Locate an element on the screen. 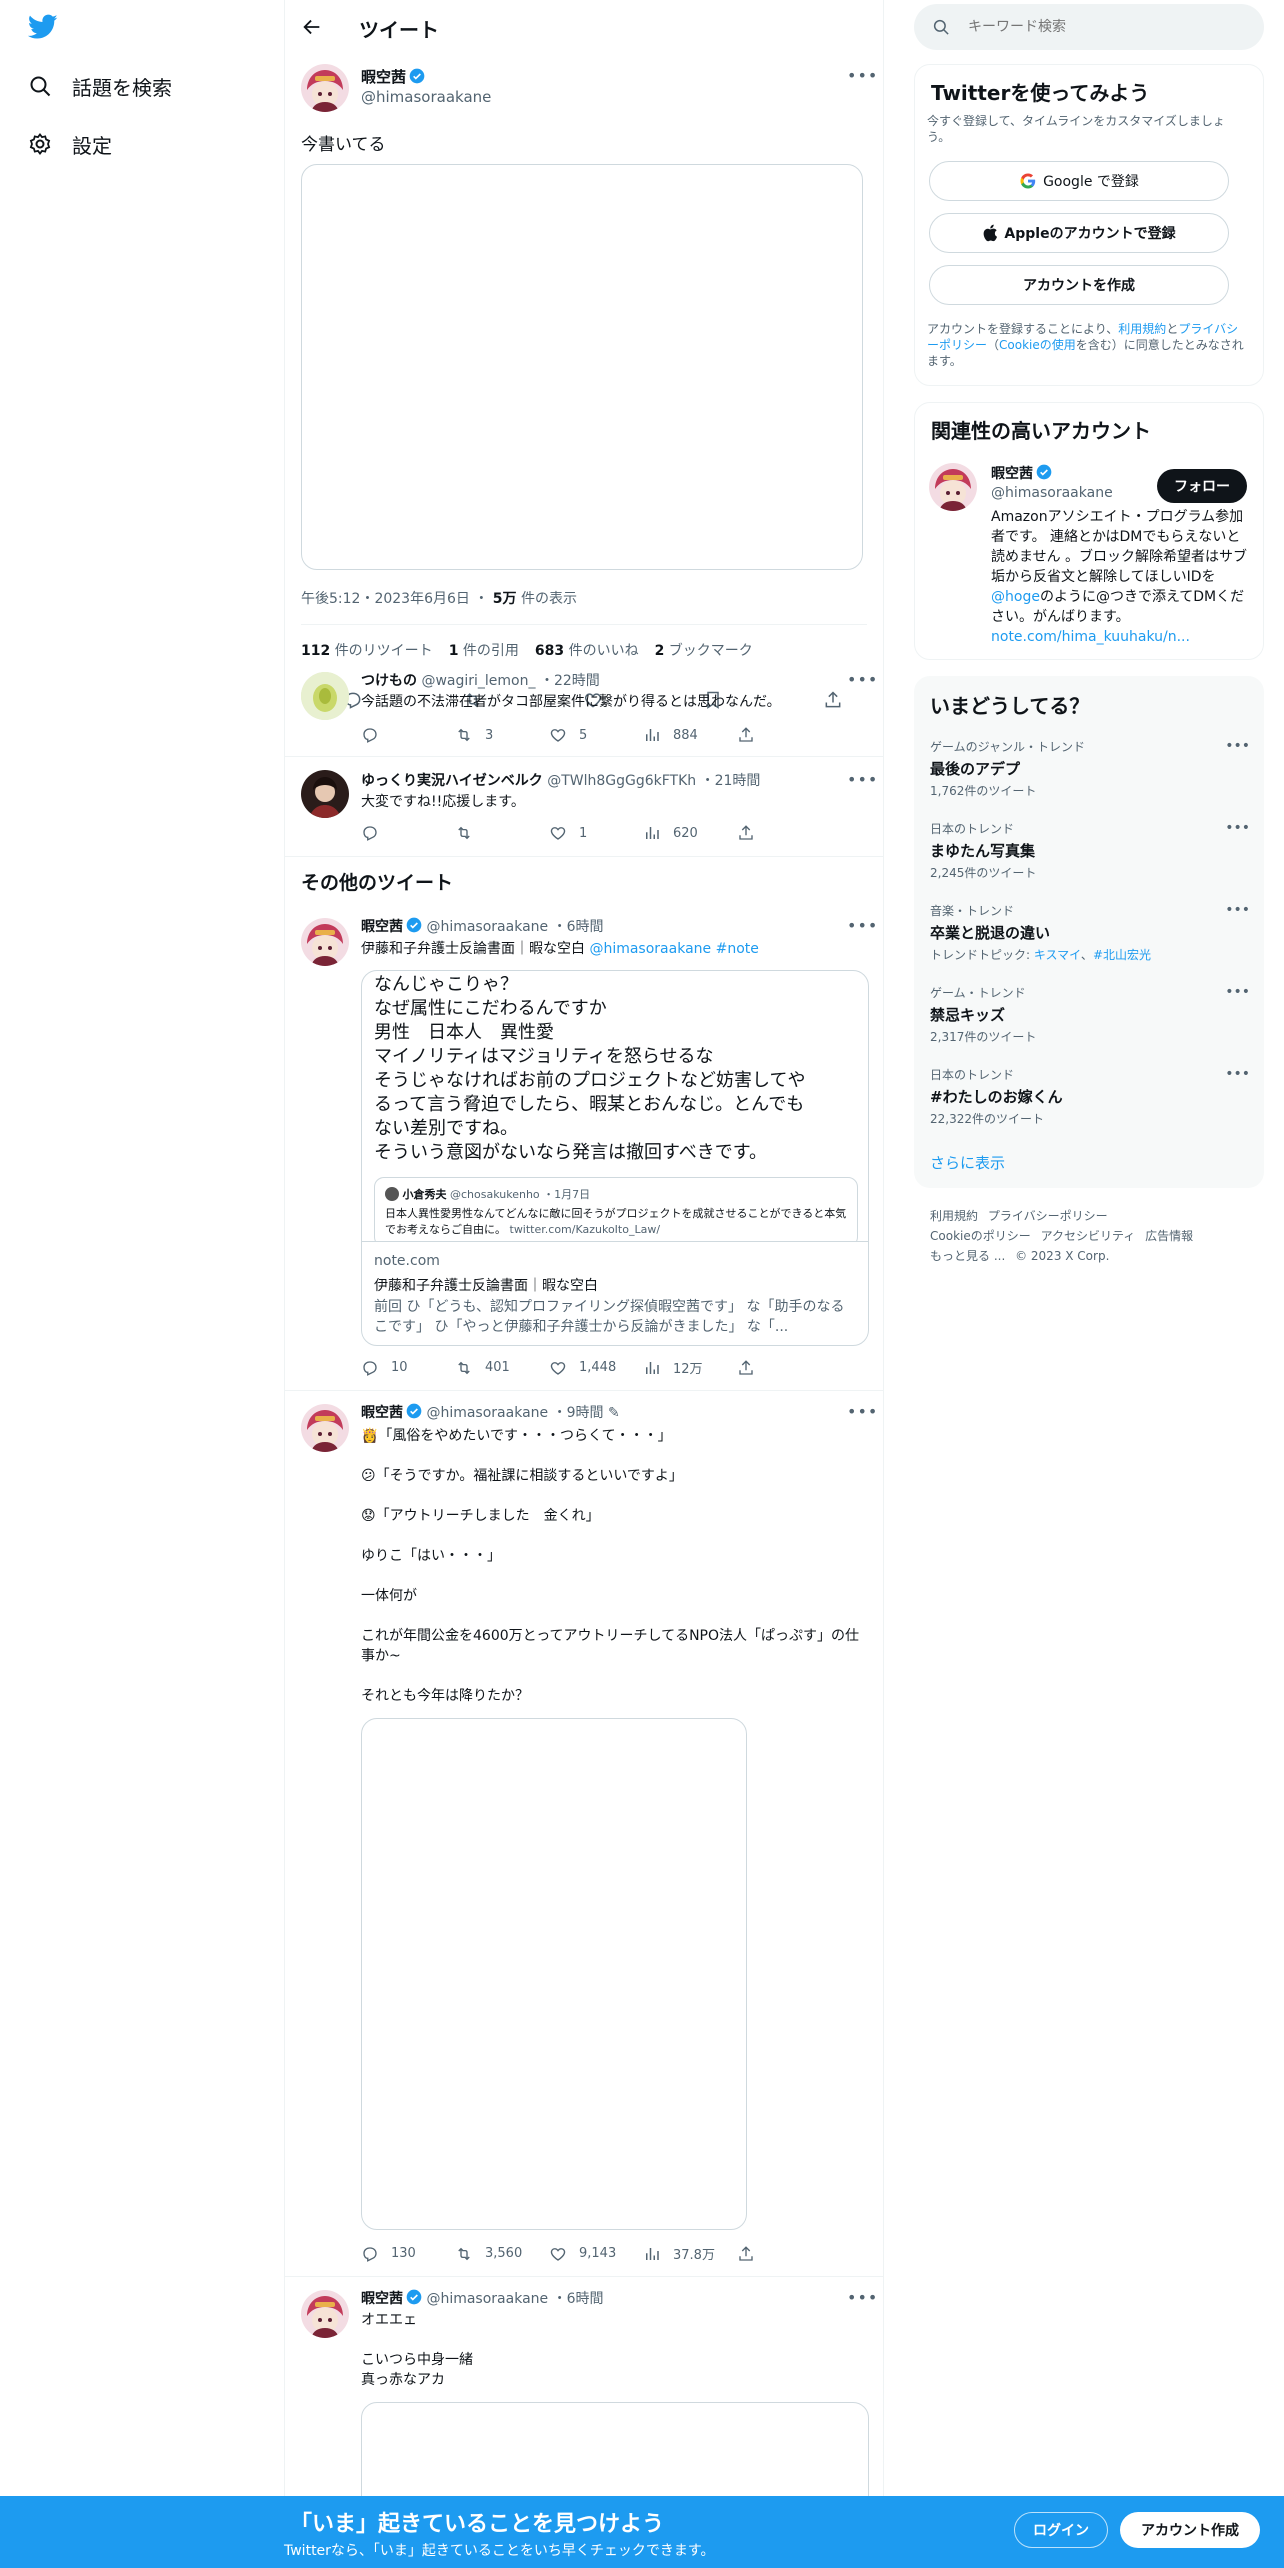 Image resolution: width=1284 pixels, height=2568 pixels. likes-stat: 683 件のいいね is located at coordinates (587, 650).